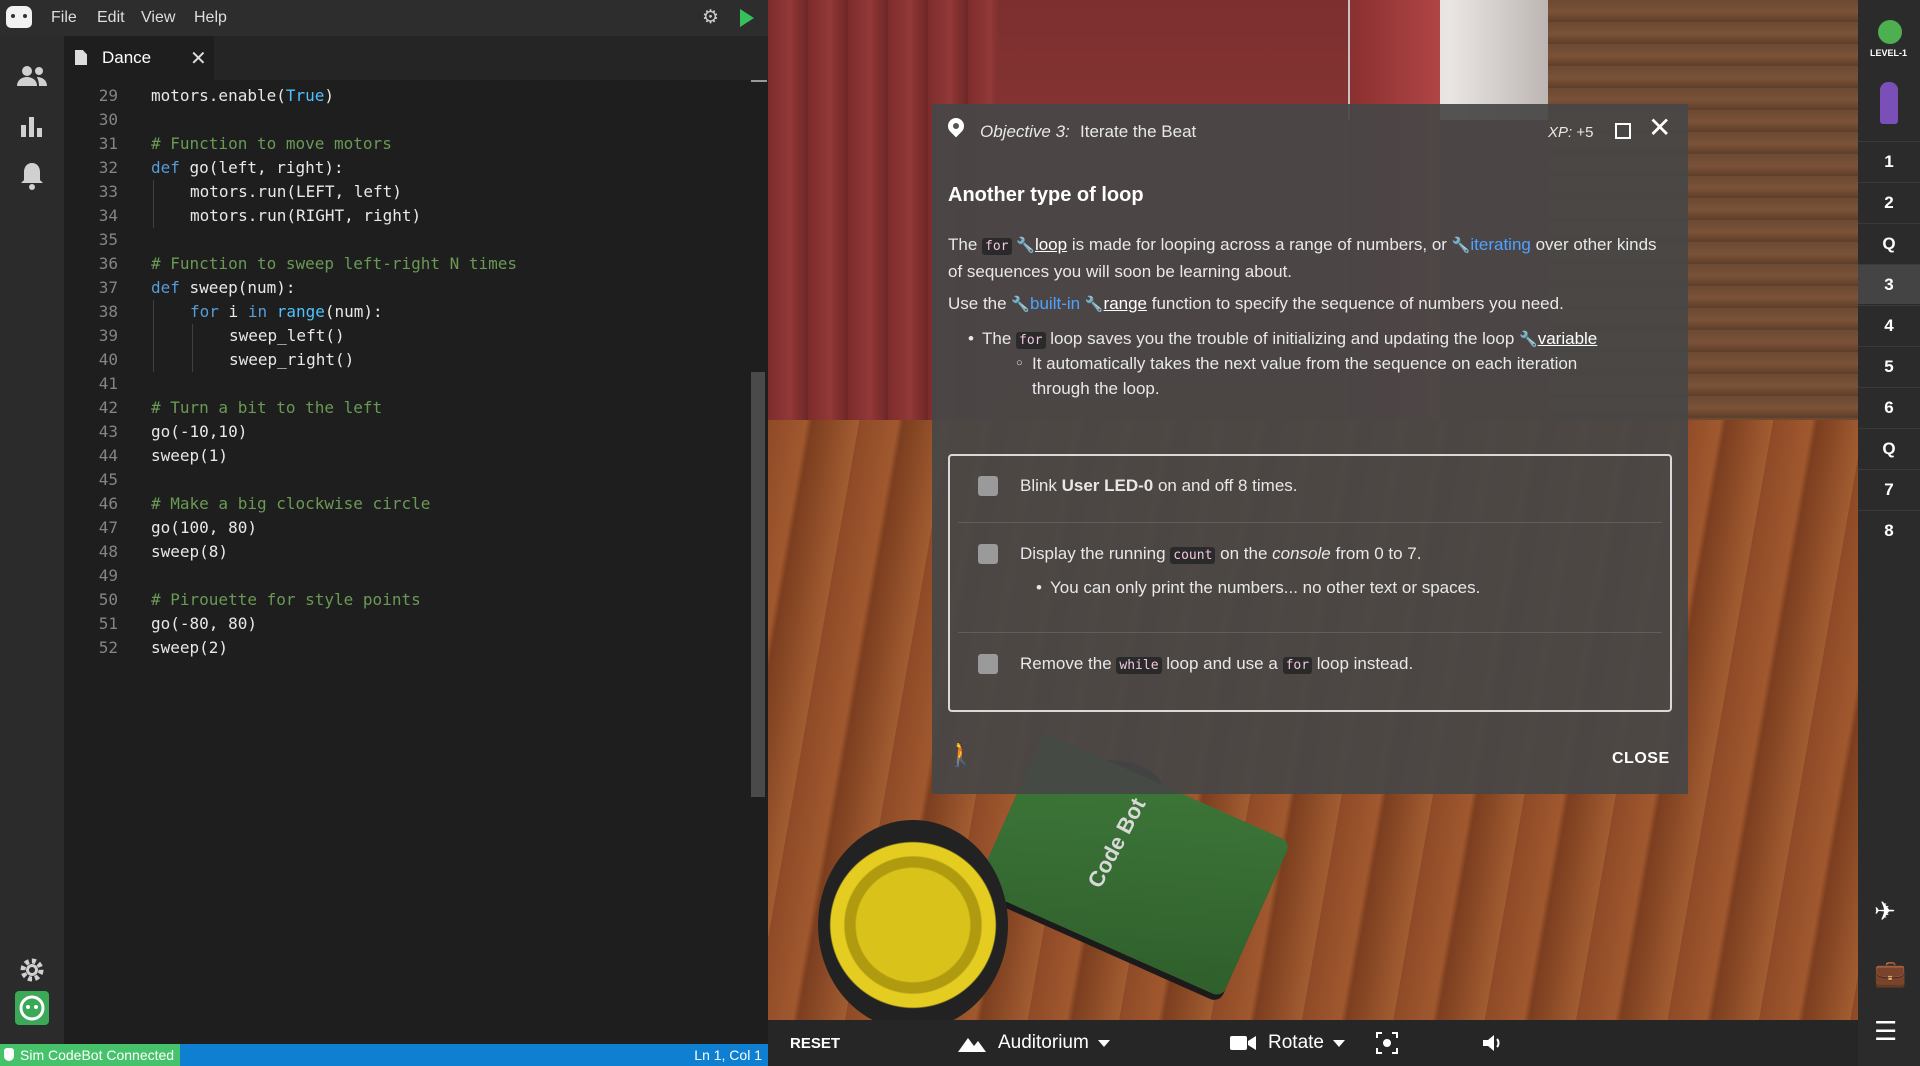  What do you see at coordinates (1889, 325) in the screenshot?
I see `objective-step: 4` at bounding box center [1889, 325].